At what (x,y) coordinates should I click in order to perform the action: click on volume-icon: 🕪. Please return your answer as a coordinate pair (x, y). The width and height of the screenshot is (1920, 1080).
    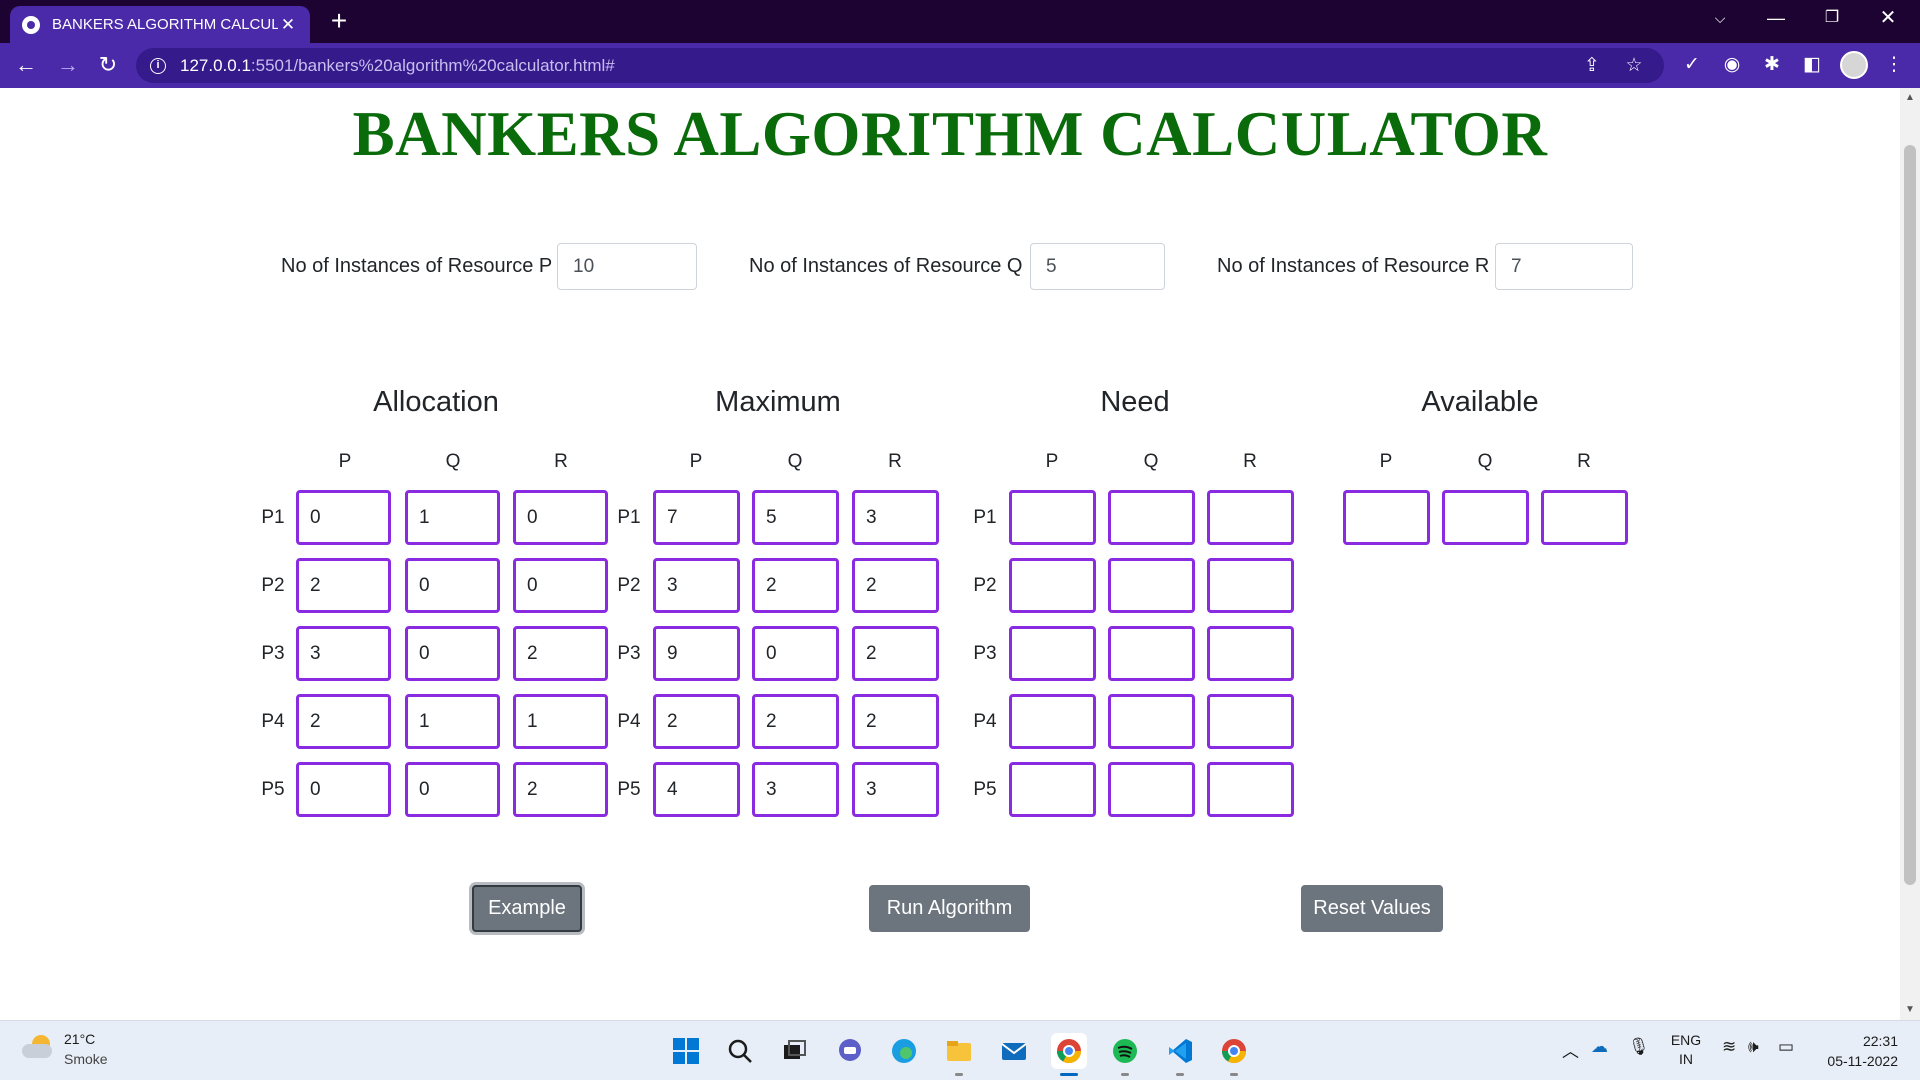
    Looking at the image, I should click on (1753, 1047).